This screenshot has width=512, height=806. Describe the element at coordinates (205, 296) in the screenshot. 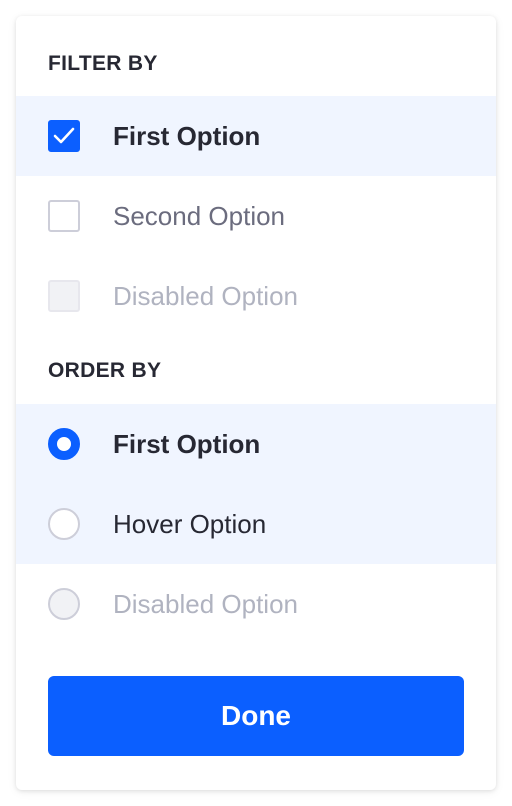

I see `filter-disabled-label: Disabled Option` at that location.